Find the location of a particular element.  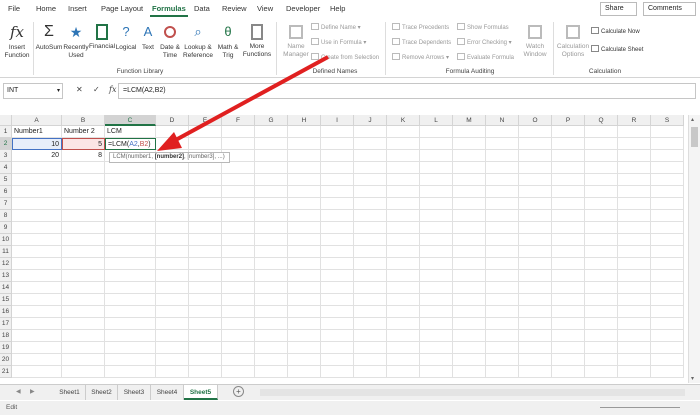

cell-c2-active: =LCM(A2,B2) is located at coordinates (130, 144).